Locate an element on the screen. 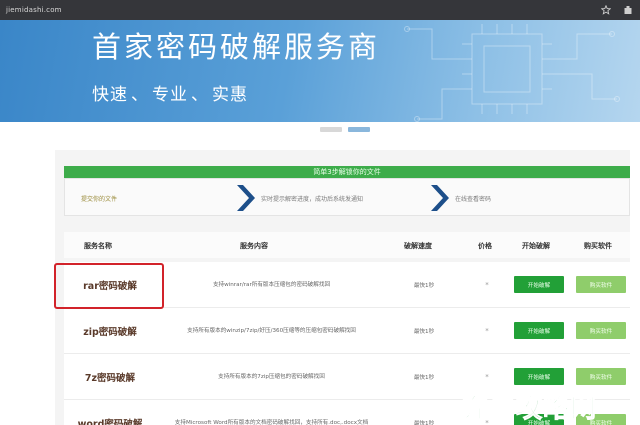  carousel-dot-active is located at coordinates (359, 129).